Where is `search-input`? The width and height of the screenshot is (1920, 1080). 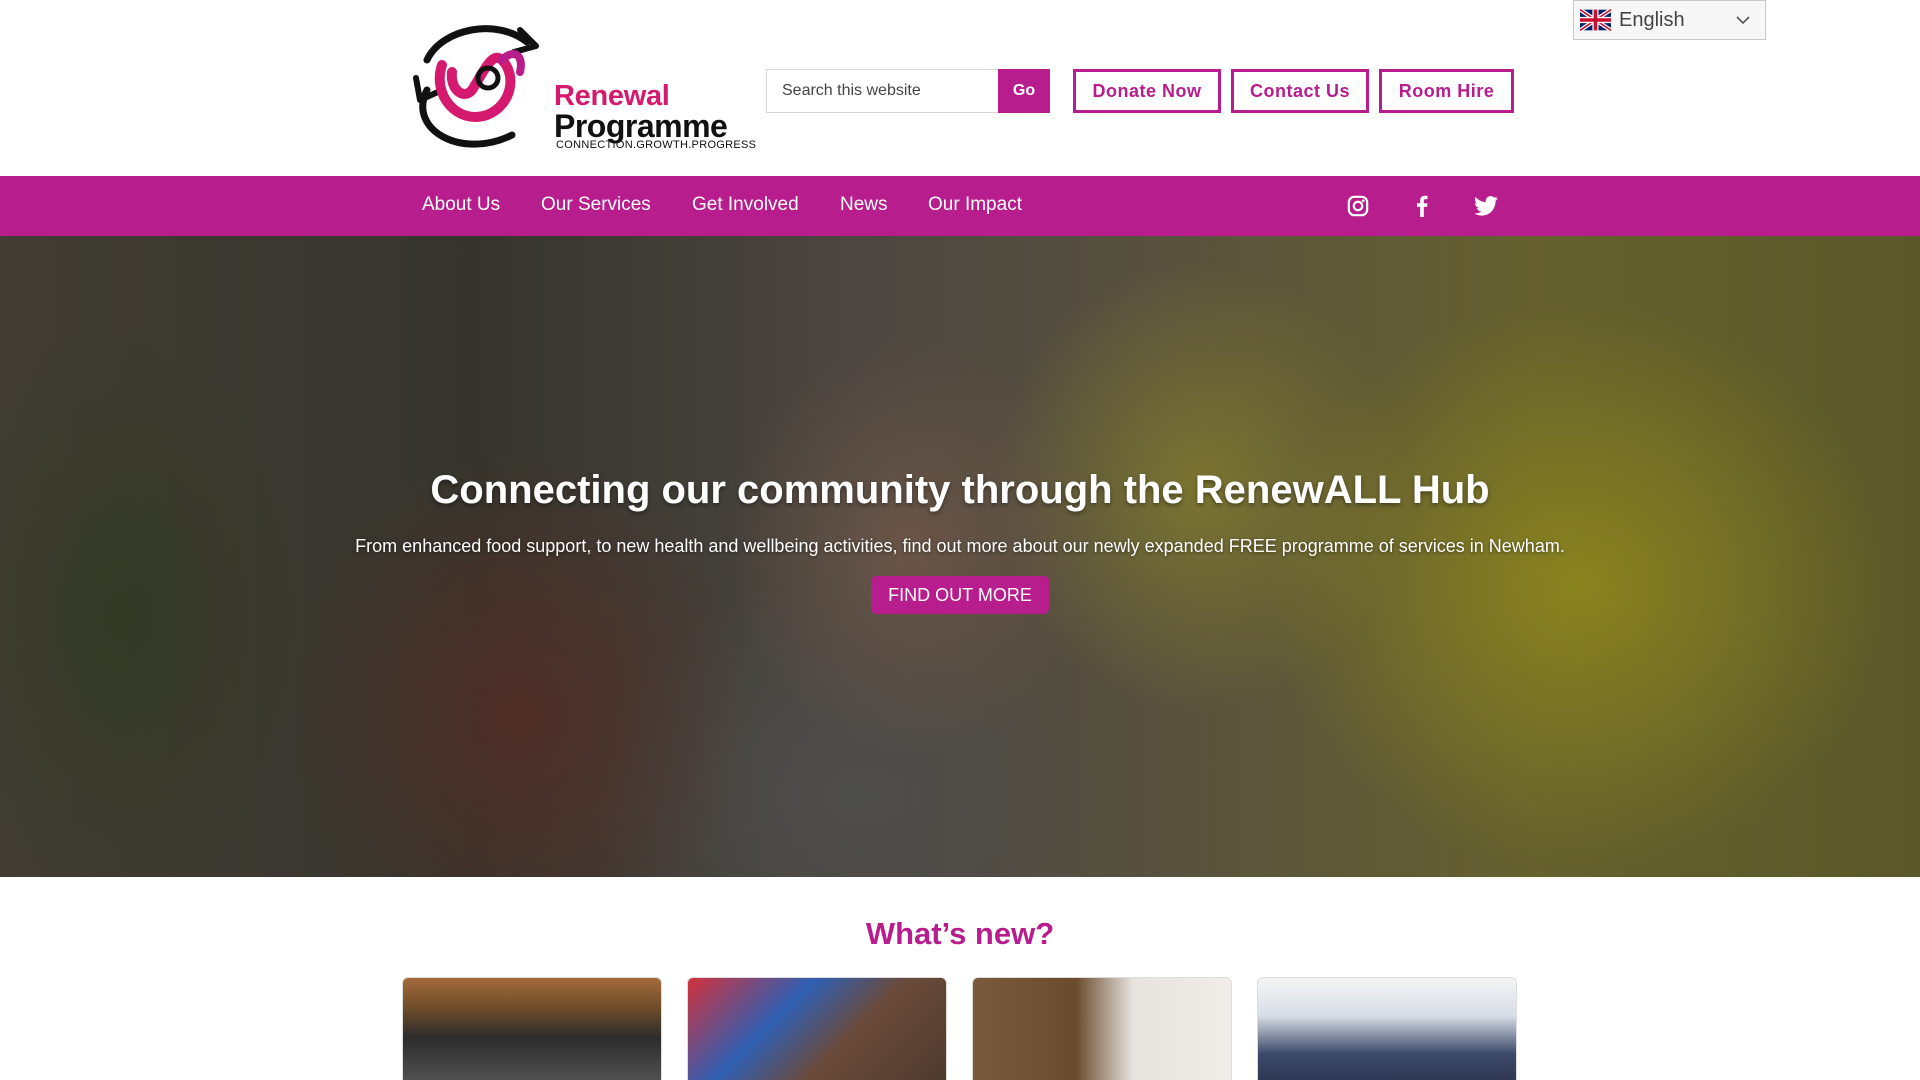 search-input is located at coordinates (882, 91).